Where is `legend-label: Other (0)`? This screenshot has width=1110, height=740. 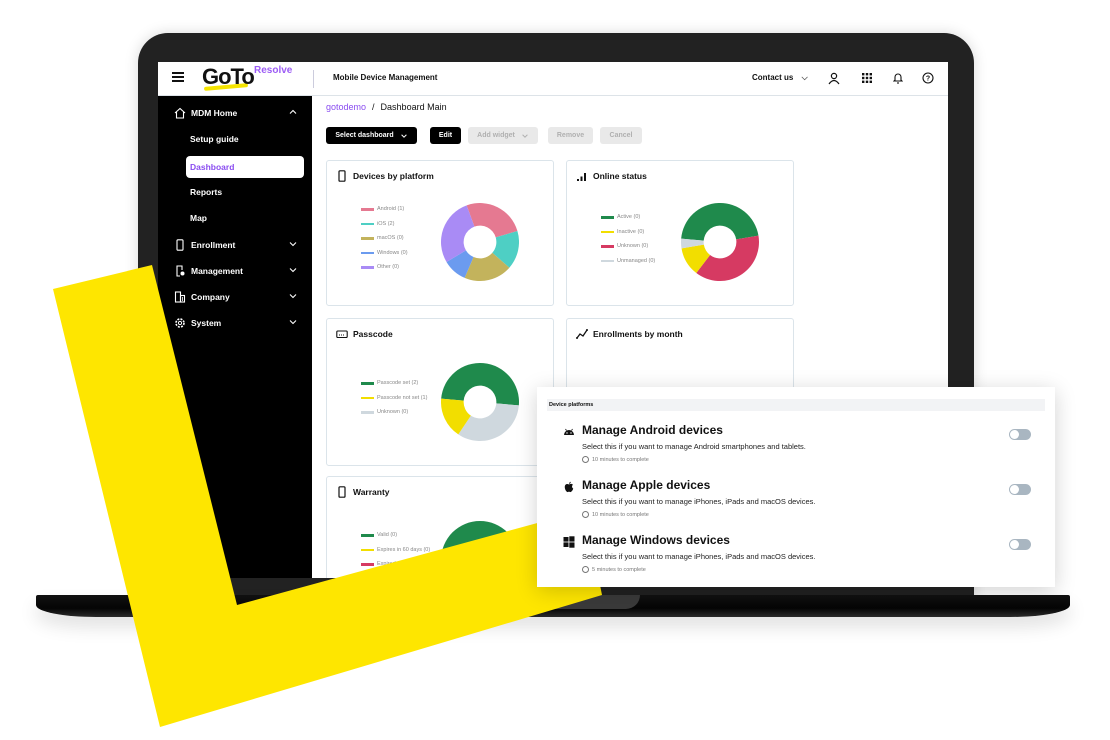
legend-label: Other (0) is located at coordinates (388, 267).